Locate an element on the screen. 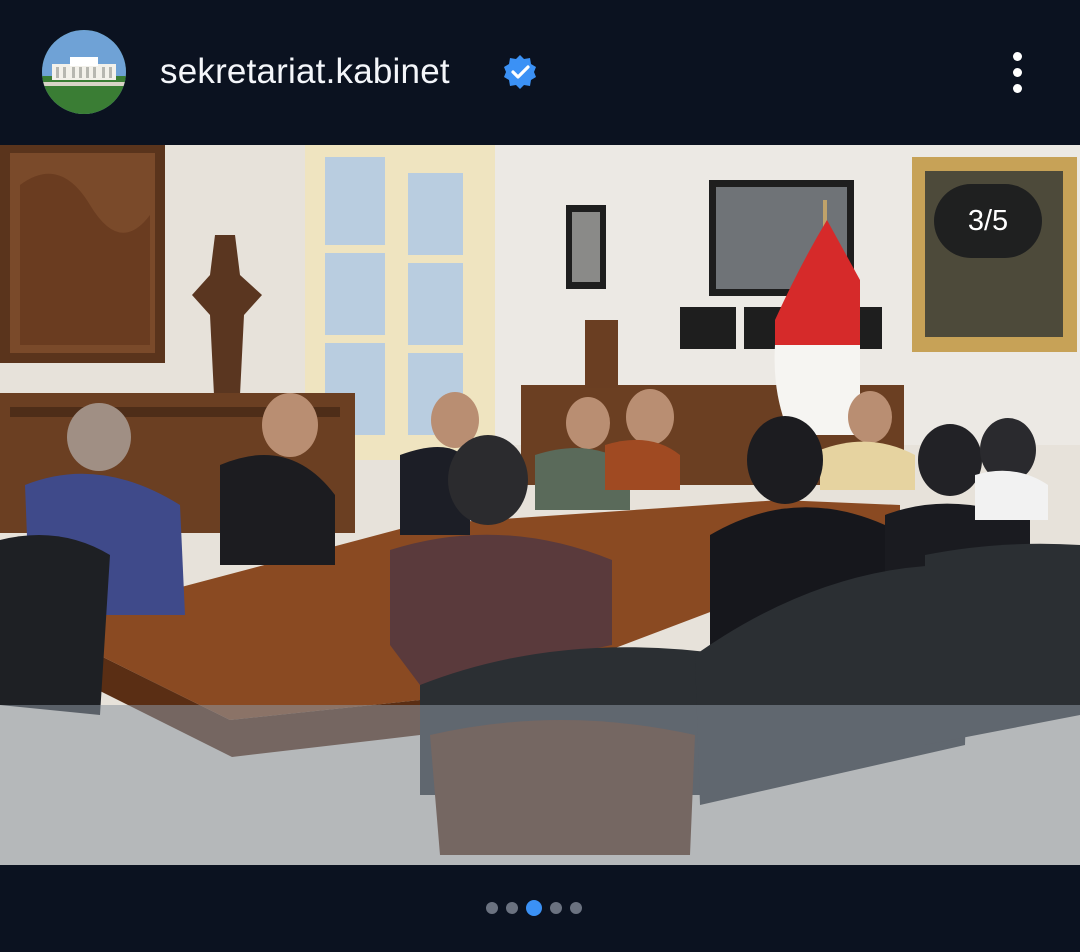  username: sekretariat.kabinet is located at coordinates (305, 72).